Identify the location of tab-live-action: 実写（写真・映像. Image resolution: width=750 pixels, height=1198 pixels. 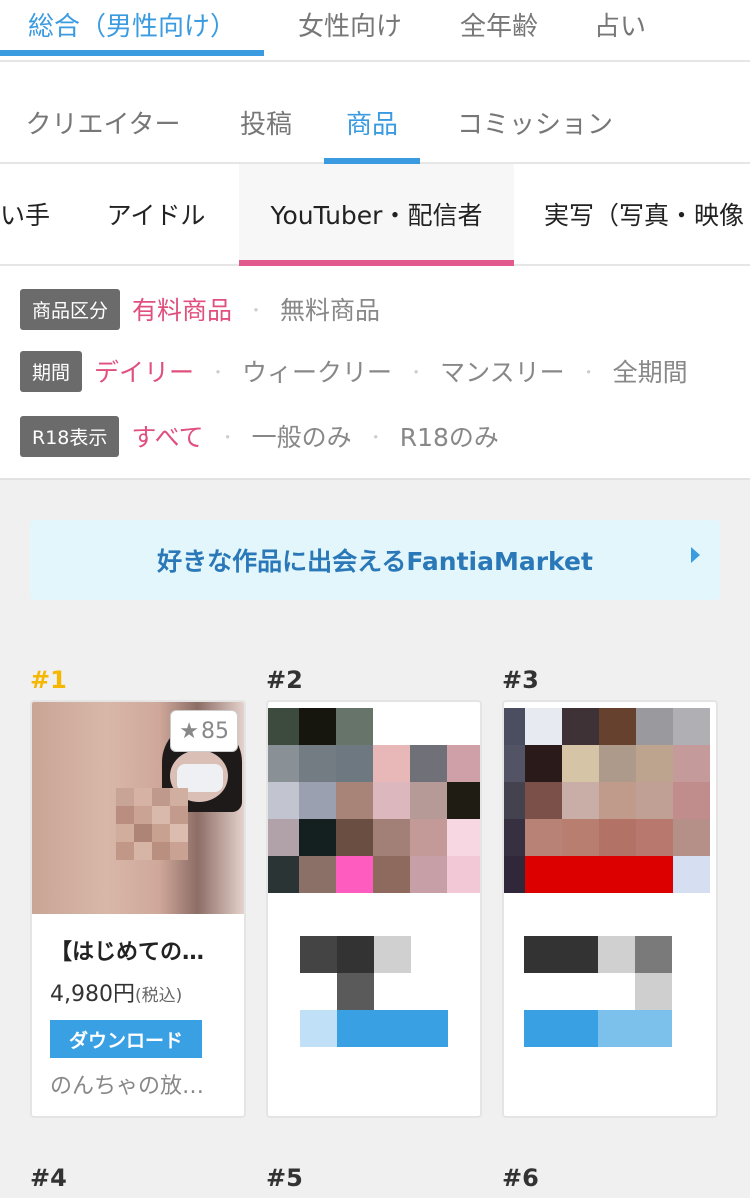
(642, 214).